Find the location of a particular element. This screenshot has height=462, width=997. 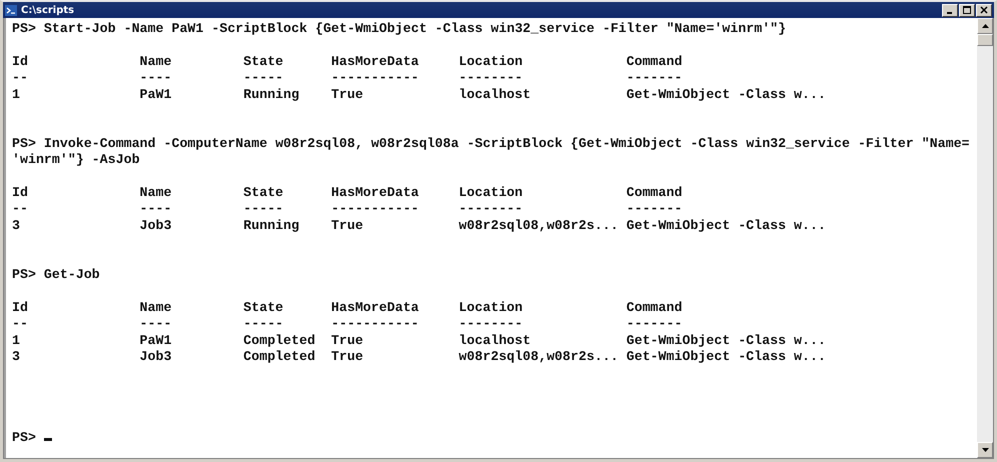

window-title: C:\scripts is located at coordinates (47, 10).